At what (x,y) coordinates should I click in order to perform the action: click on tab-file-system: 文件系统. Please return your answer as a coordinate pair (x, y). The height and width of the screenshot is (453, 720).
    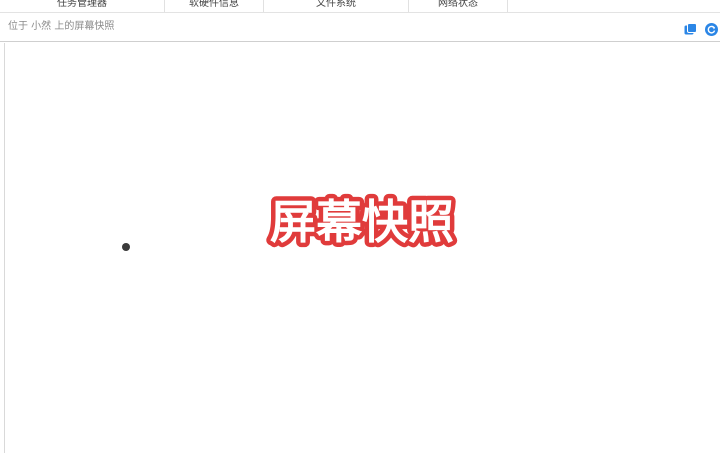
    Looking at the image, I should click on (336, 6).